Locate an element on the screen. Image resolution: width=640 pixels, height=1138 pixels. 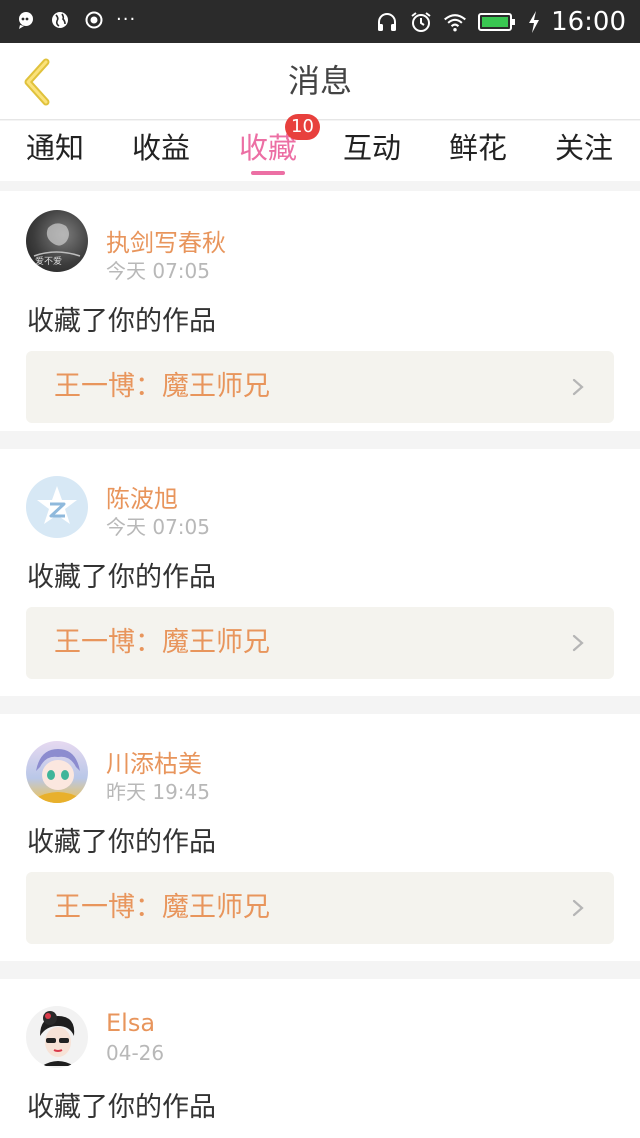
page-title: 消息 is located at coordinates (319, 81).